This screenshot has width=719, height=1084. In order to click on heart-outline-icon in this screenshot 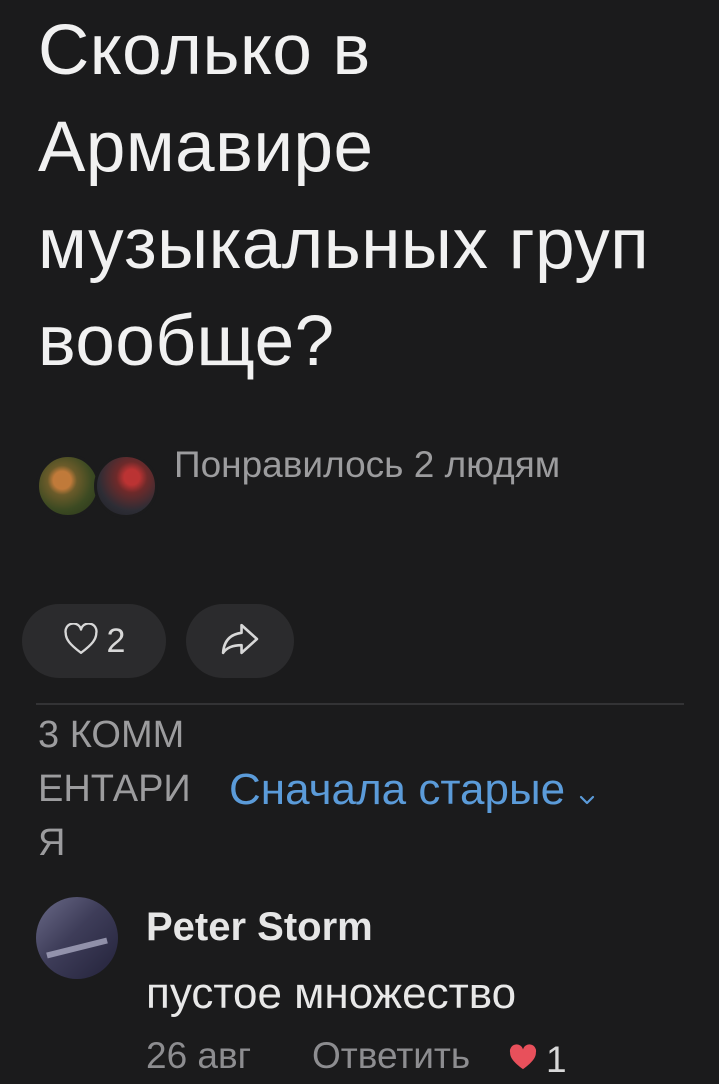, I will do `click(81, 640)`.